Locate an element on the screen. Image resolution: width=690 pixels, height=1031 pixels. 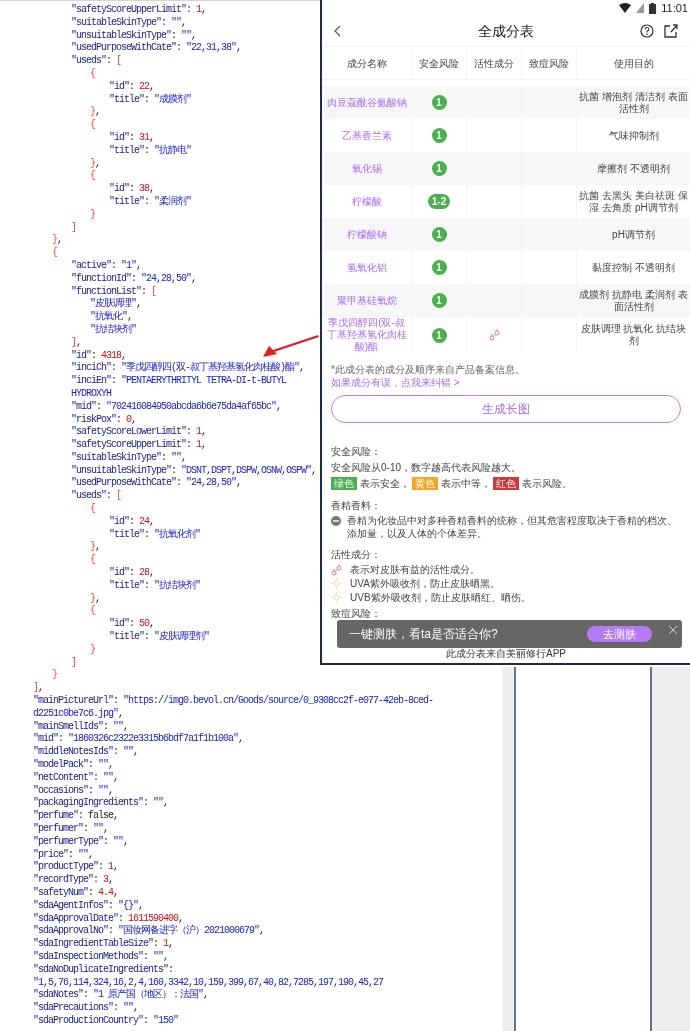
code-line: "usedPurposeWithCate": "24,28,50", is located at coordinates (156, 483).